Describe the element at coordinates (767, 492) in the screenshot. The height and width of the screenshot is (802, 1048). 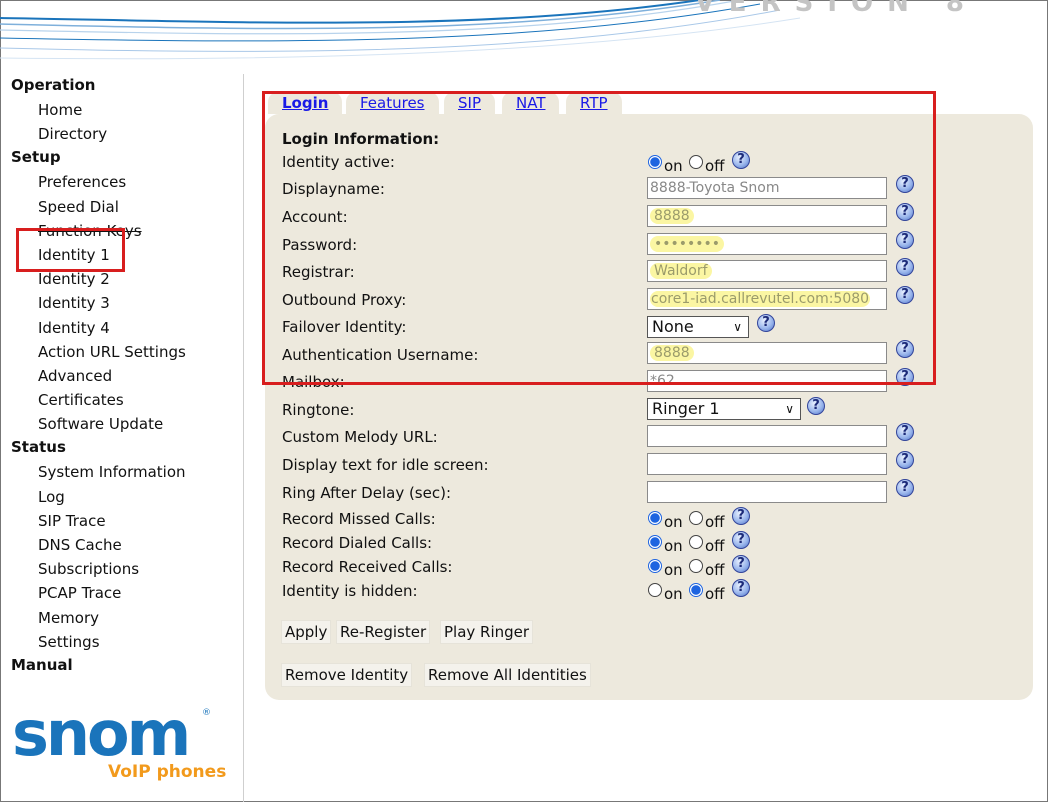
I see `ring-after-delay-field` at that location.